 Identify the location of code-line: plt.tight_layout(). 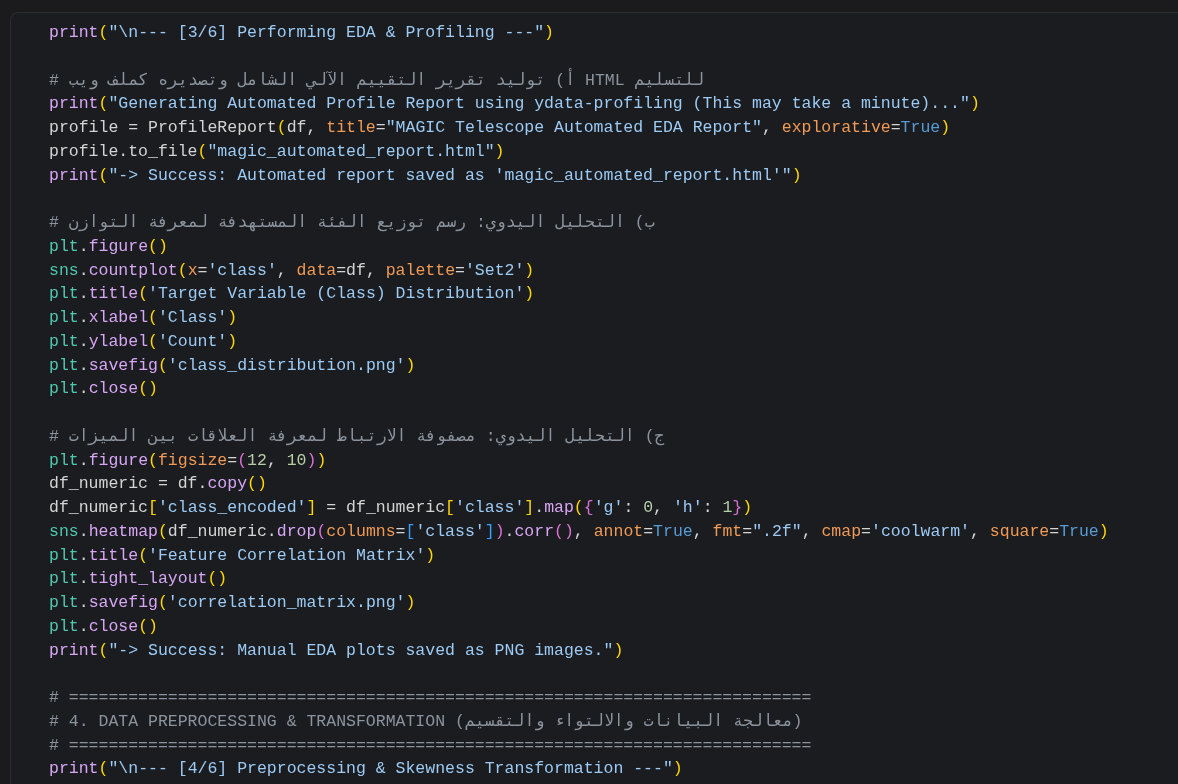
(138, 579).